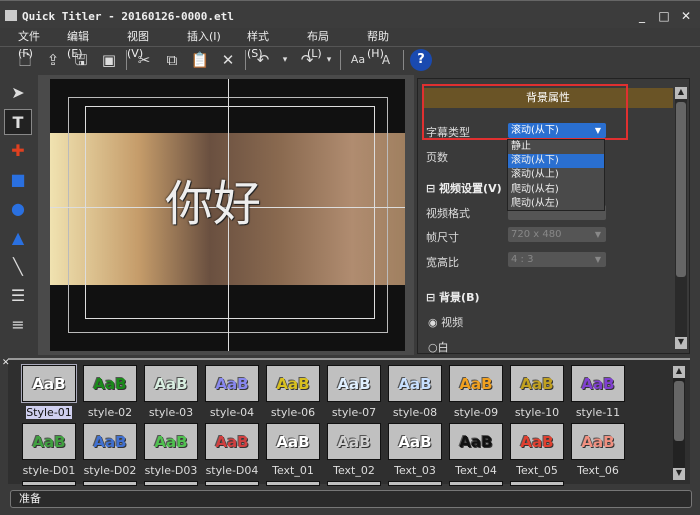 This screenshot has height=515, width=700. I want to click on redo-dropdown-icon: ▾, so click(329, 60).